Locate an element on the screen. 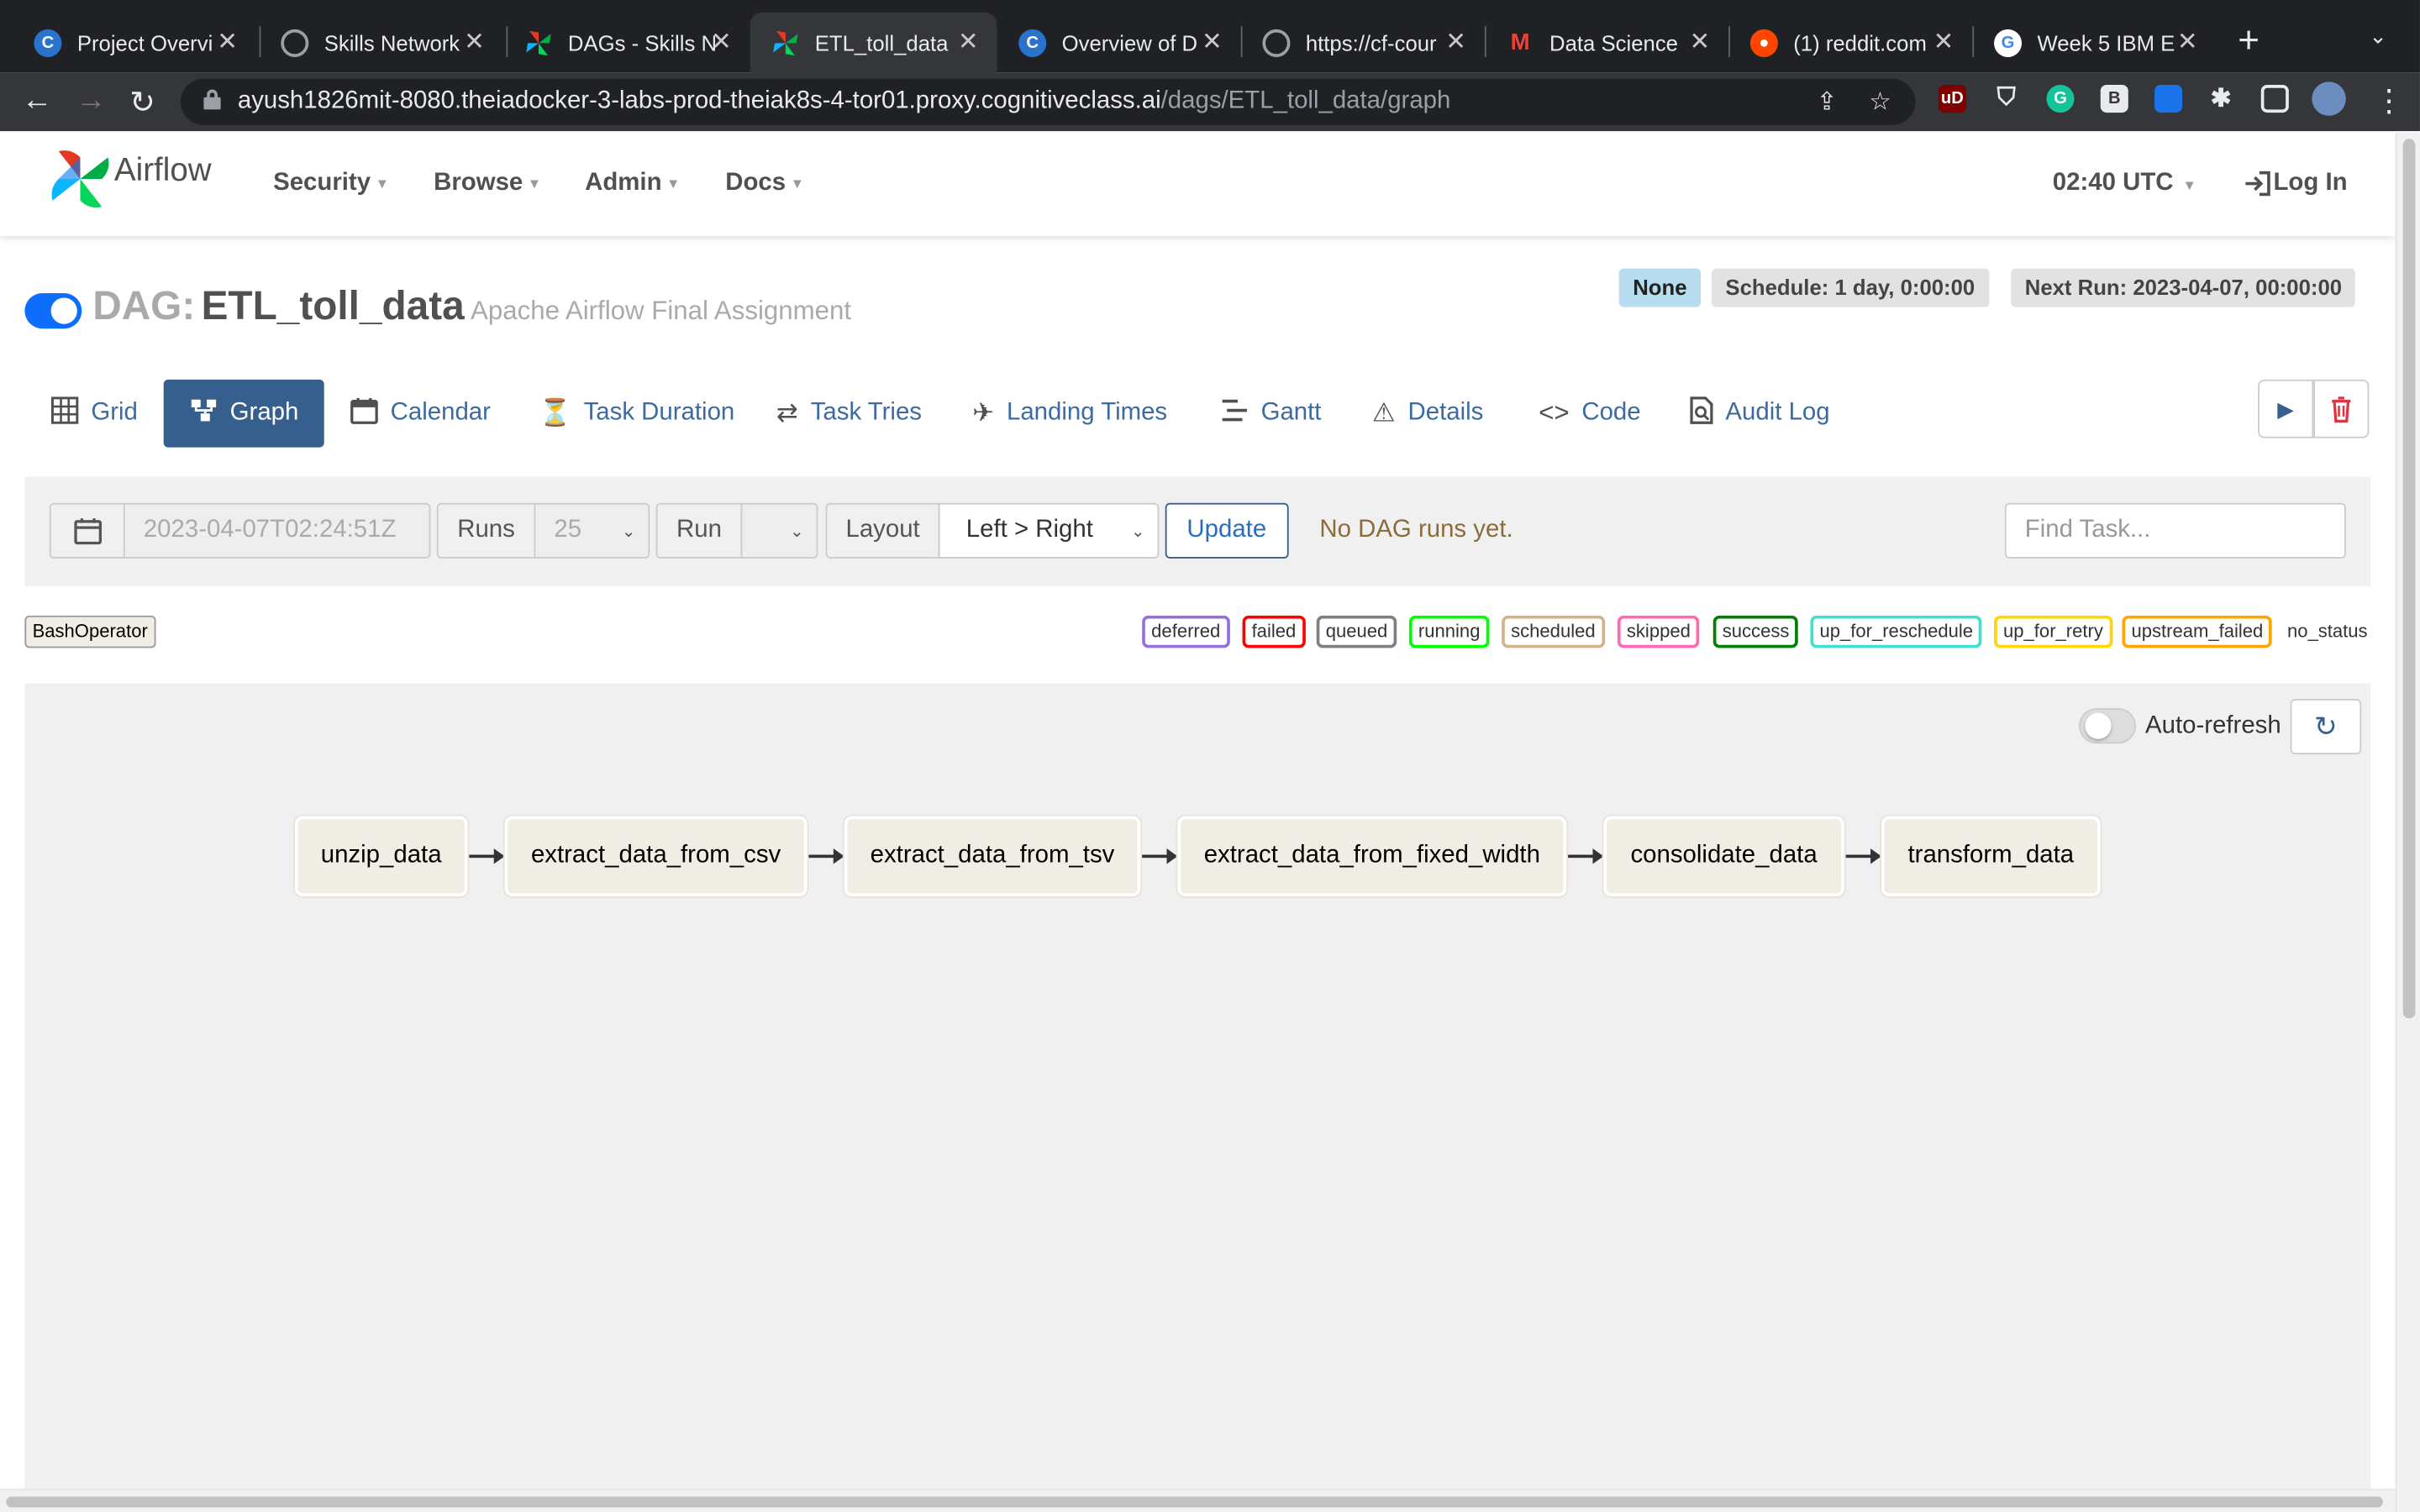  tab-task-tries: ⇄ Task Tries is located at coordinates (849, 414).